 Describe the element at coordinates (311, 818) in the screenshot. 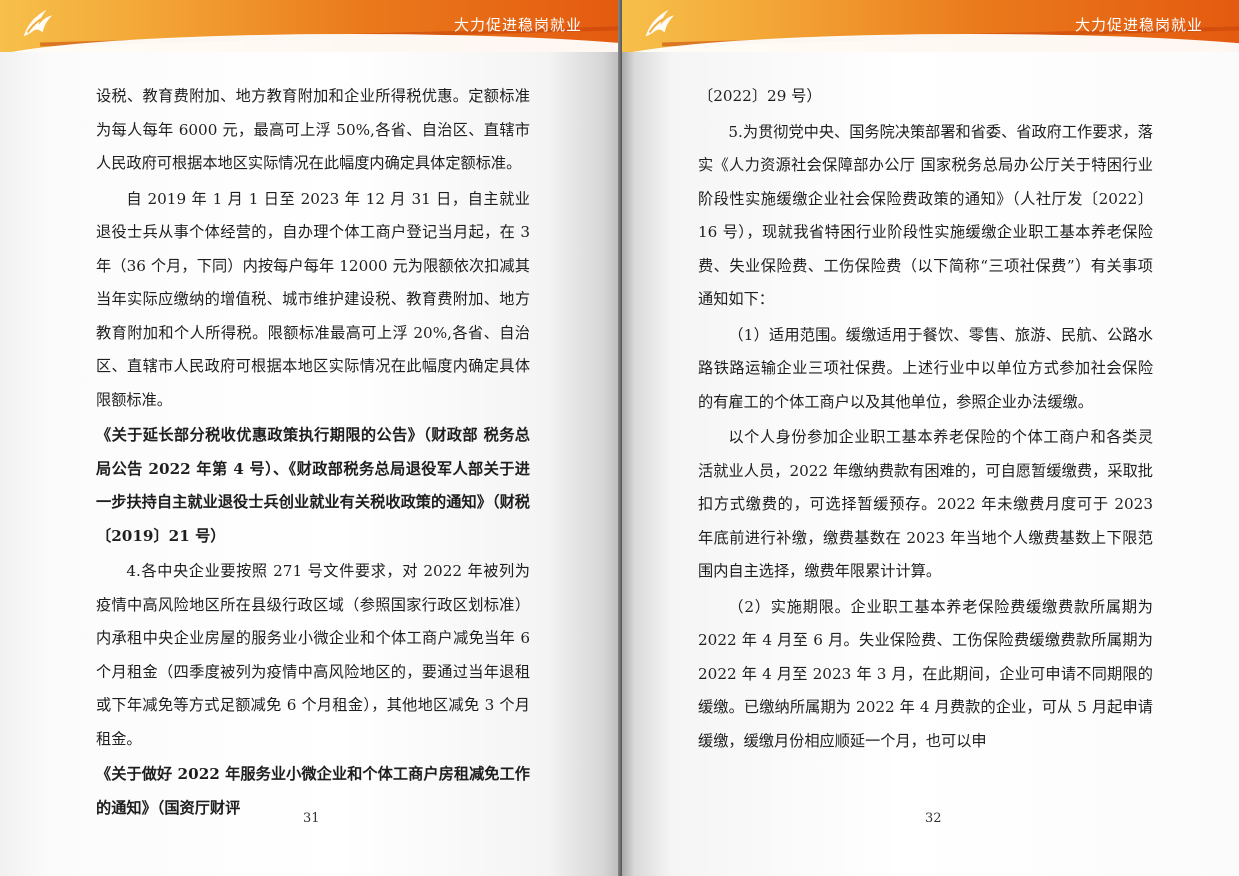

I see `page-number: 31` at that location.